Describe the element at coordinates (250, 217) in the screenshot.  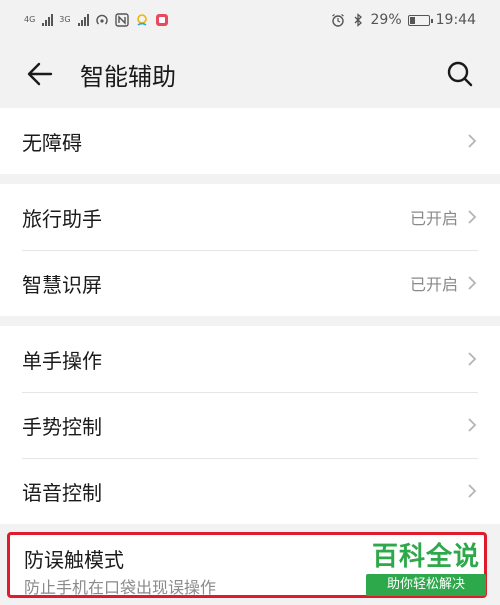
I see `settings-item-travel-assistant: 旅行助手 已开启` at that location.